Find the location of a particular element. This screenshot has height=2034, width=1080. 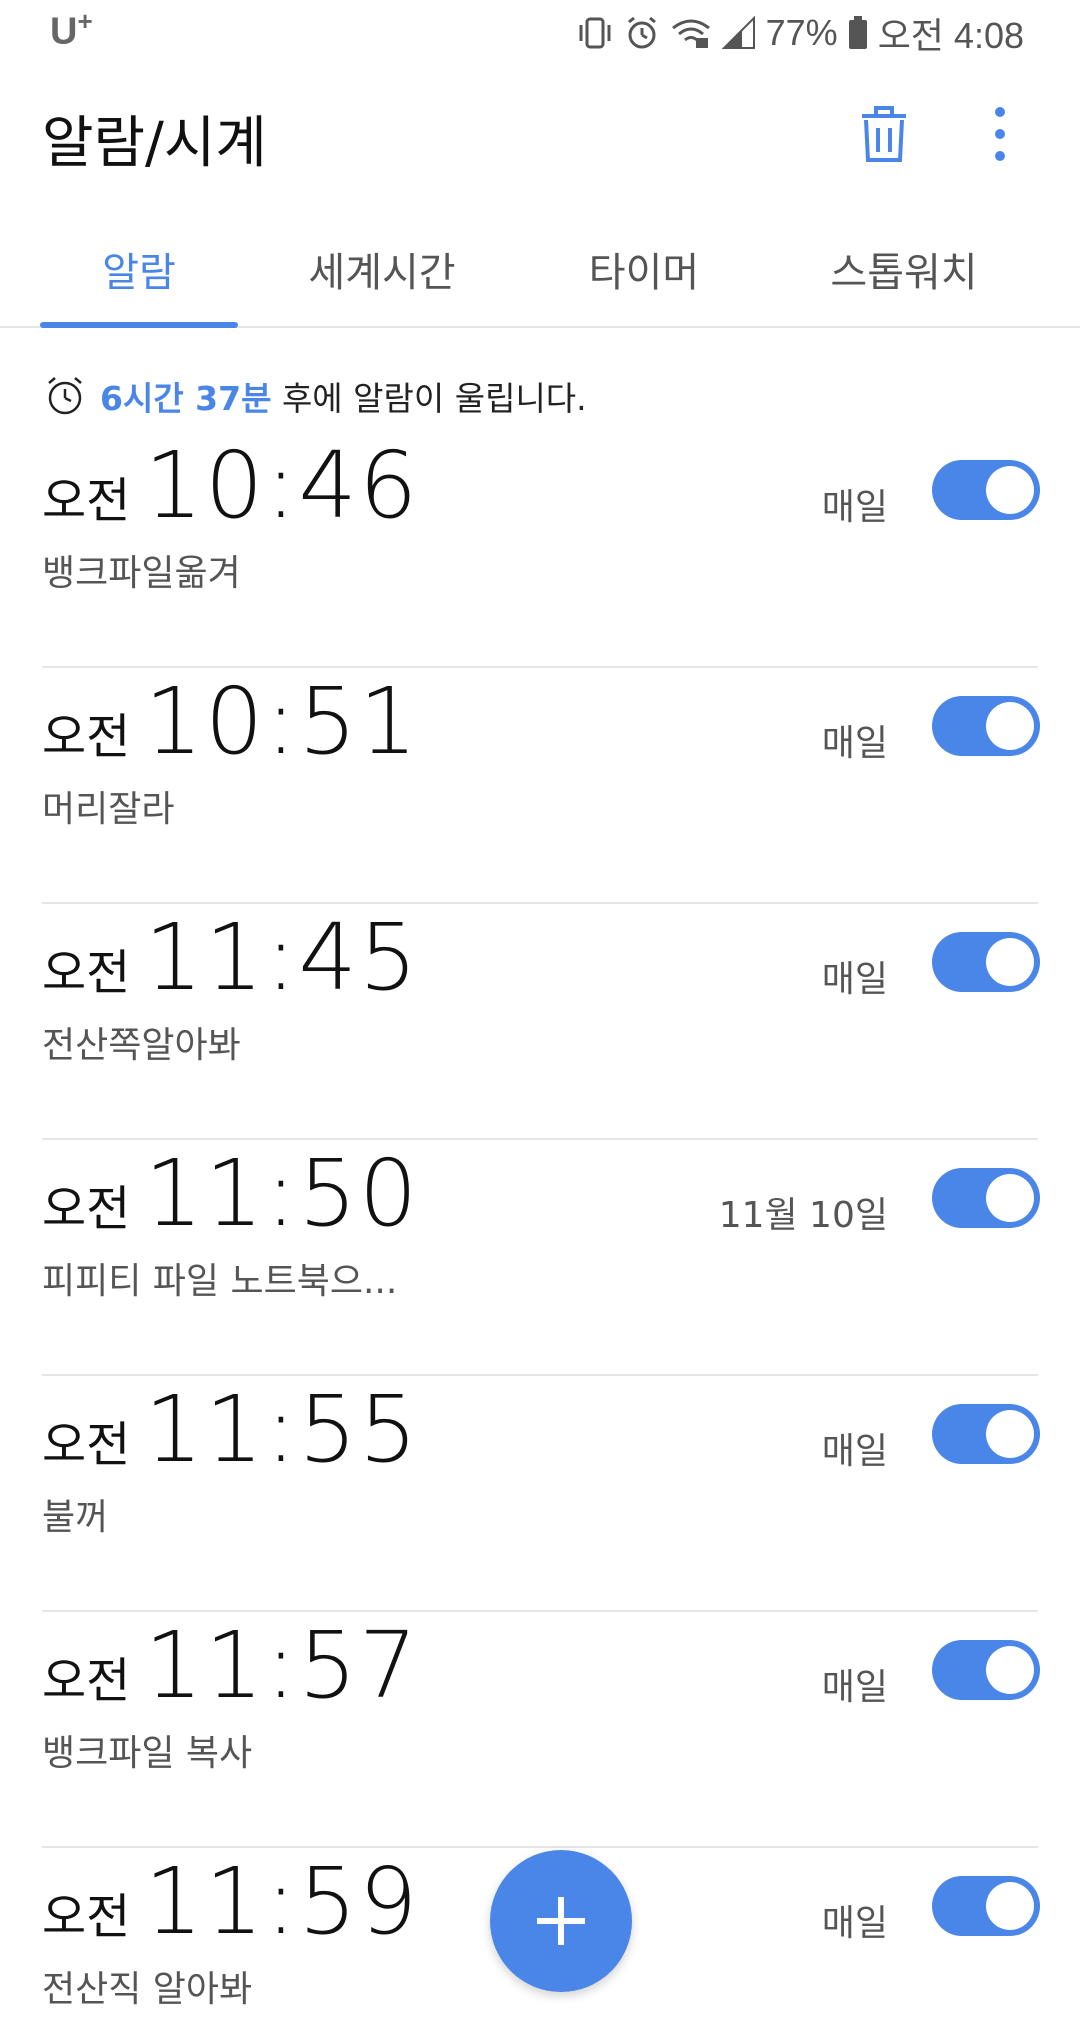

alarm-label: 뱅크파일 복사 is located at coordinates (147, 1753).